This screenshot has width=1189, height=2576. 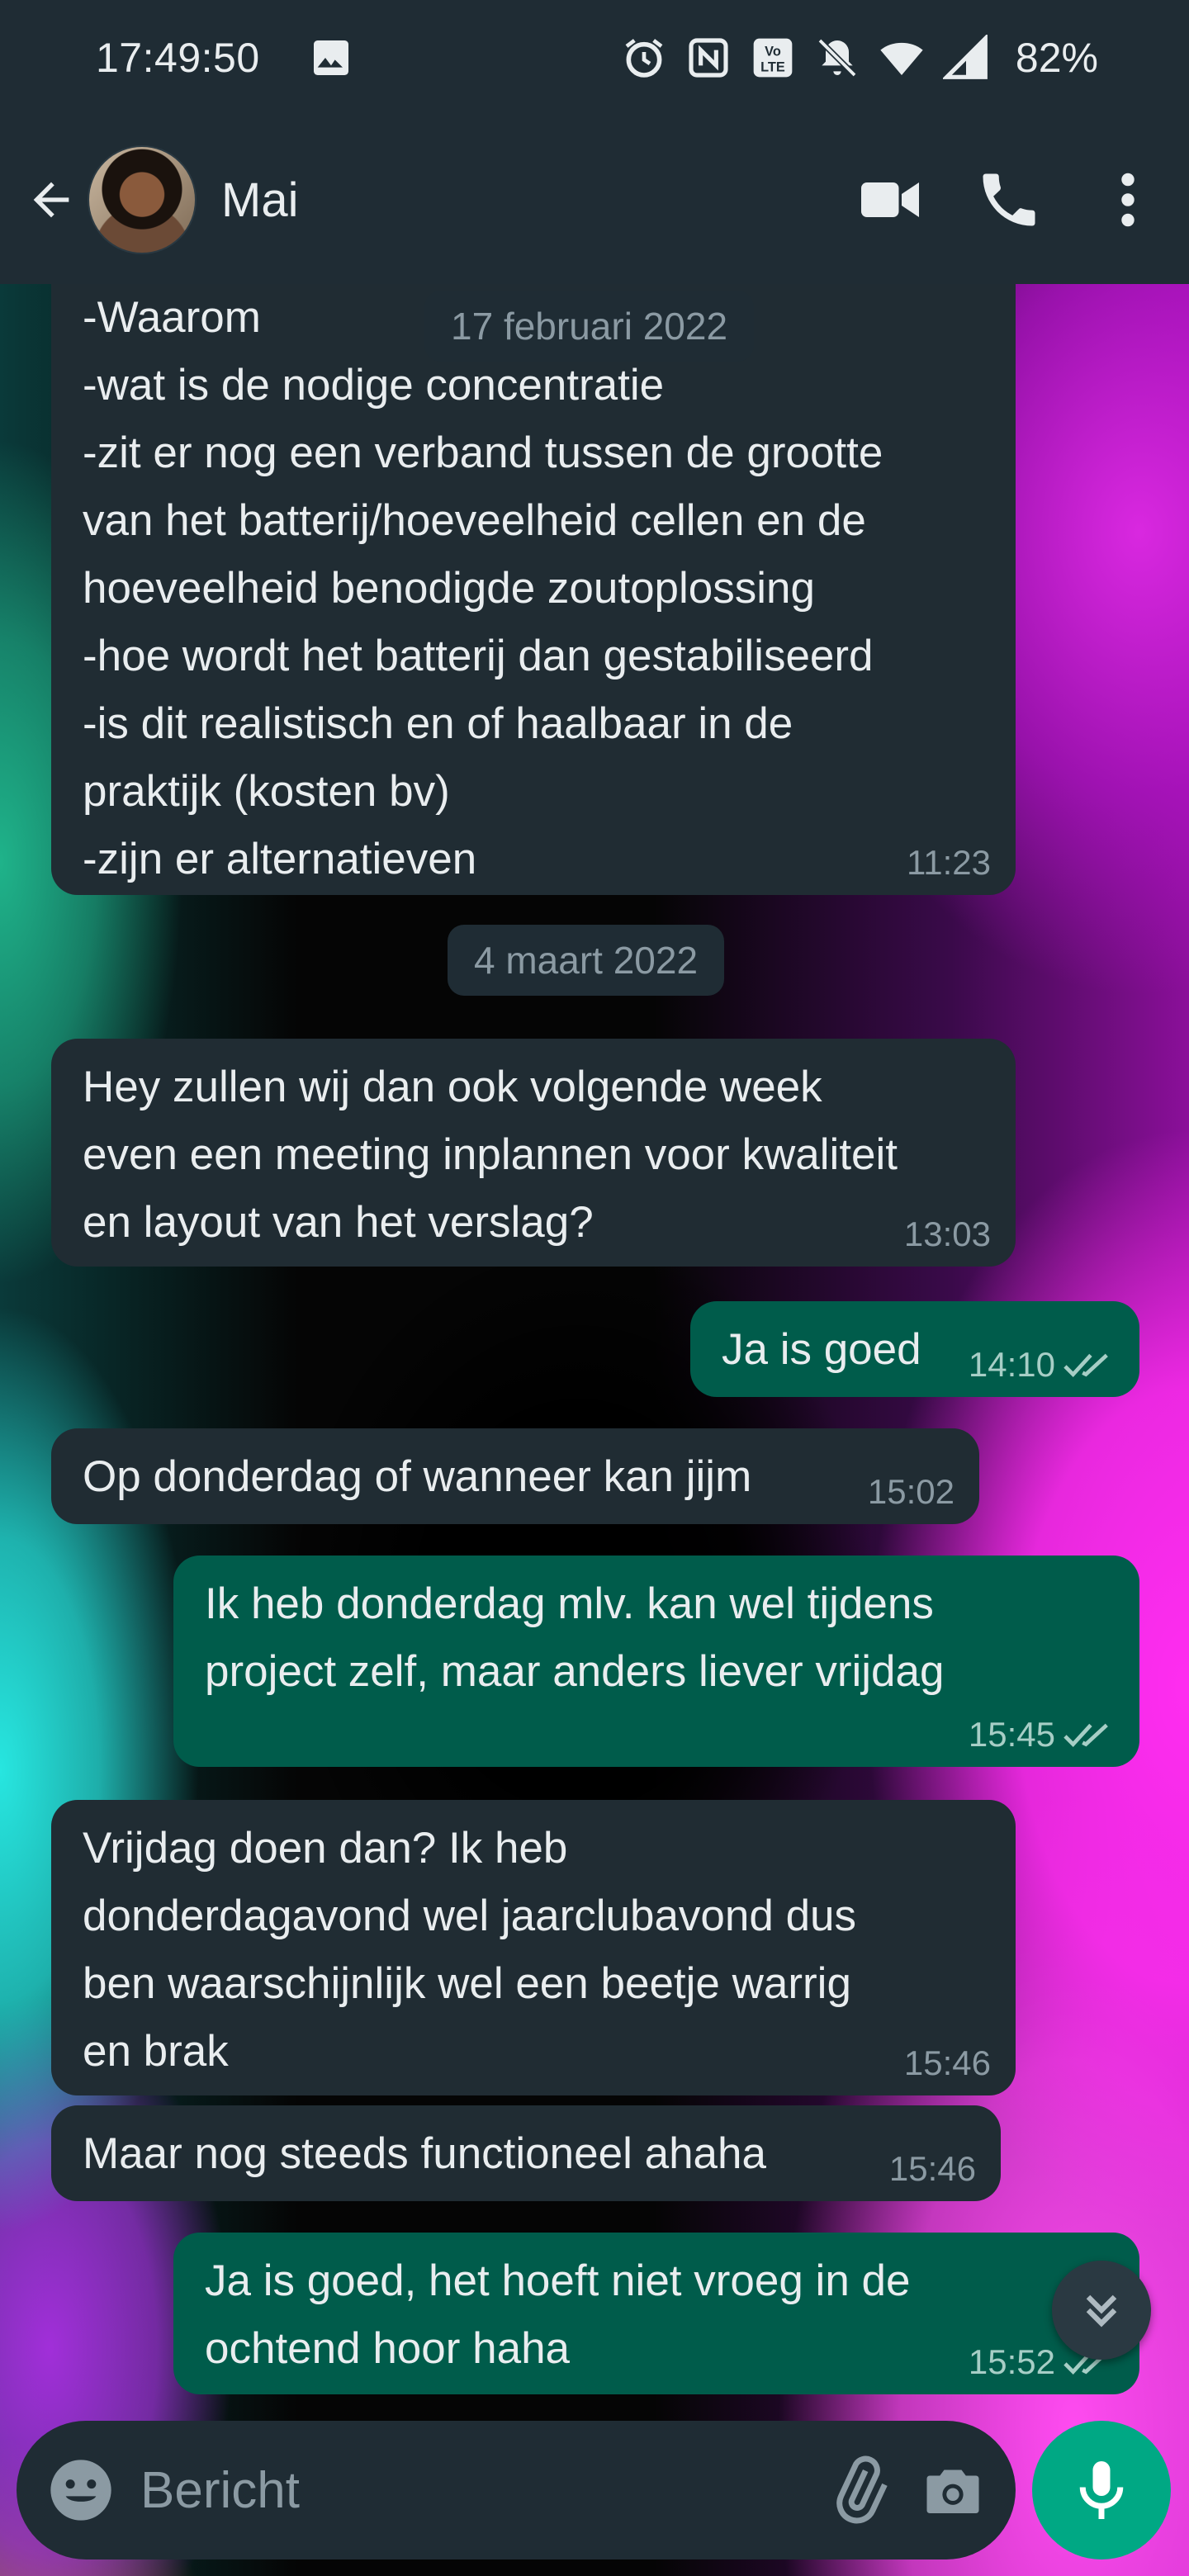 I want to click on message-text: Ja is goed, het hoeft niet vroeg in de, so click(x=558, y=2280).